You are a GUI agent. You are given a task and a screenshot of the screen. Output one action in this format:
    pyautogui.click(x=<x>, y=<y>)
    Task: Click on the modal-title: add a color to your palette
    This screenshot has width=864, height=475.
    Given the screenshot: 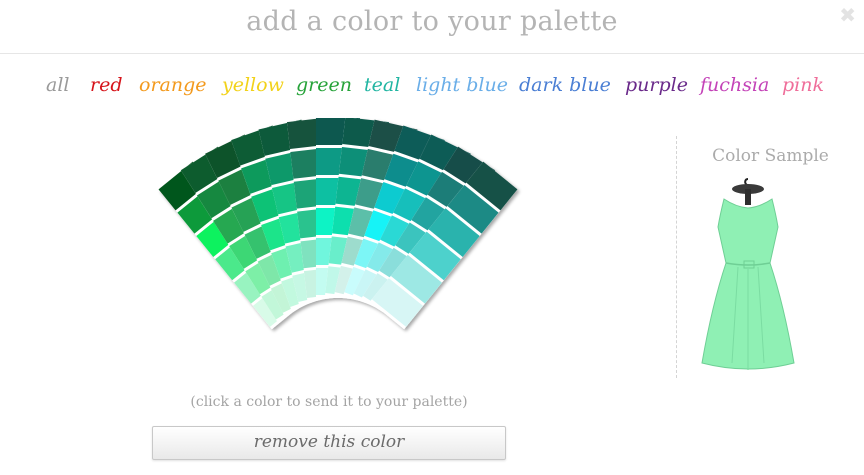 What is the action you would take?
    pyautogui.click(x=432, y=21)
    